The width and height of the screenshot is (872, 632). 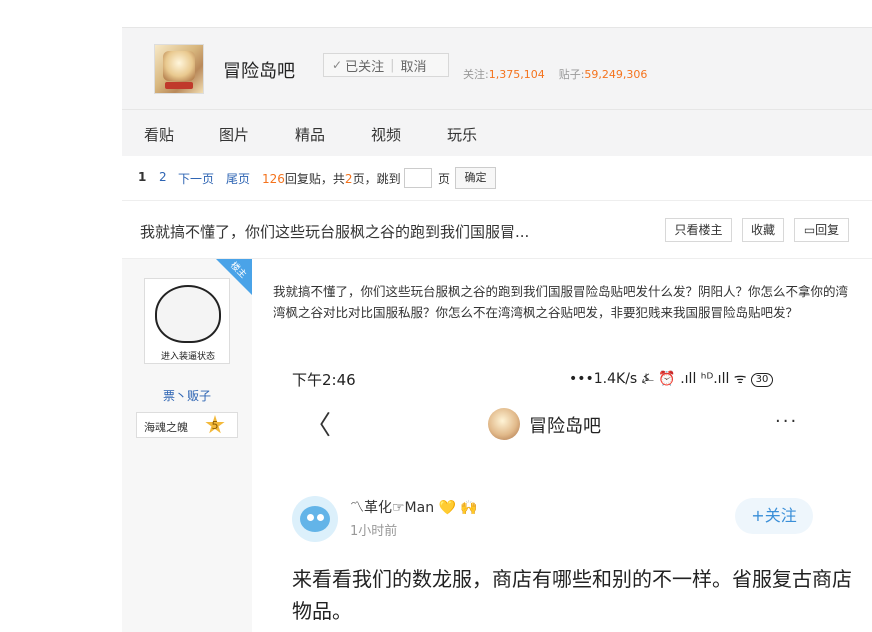 What do you see at coordinates (215, 424) in the screenshot?
I see `star-level-icon: 5` at bounding box center [215, 424].